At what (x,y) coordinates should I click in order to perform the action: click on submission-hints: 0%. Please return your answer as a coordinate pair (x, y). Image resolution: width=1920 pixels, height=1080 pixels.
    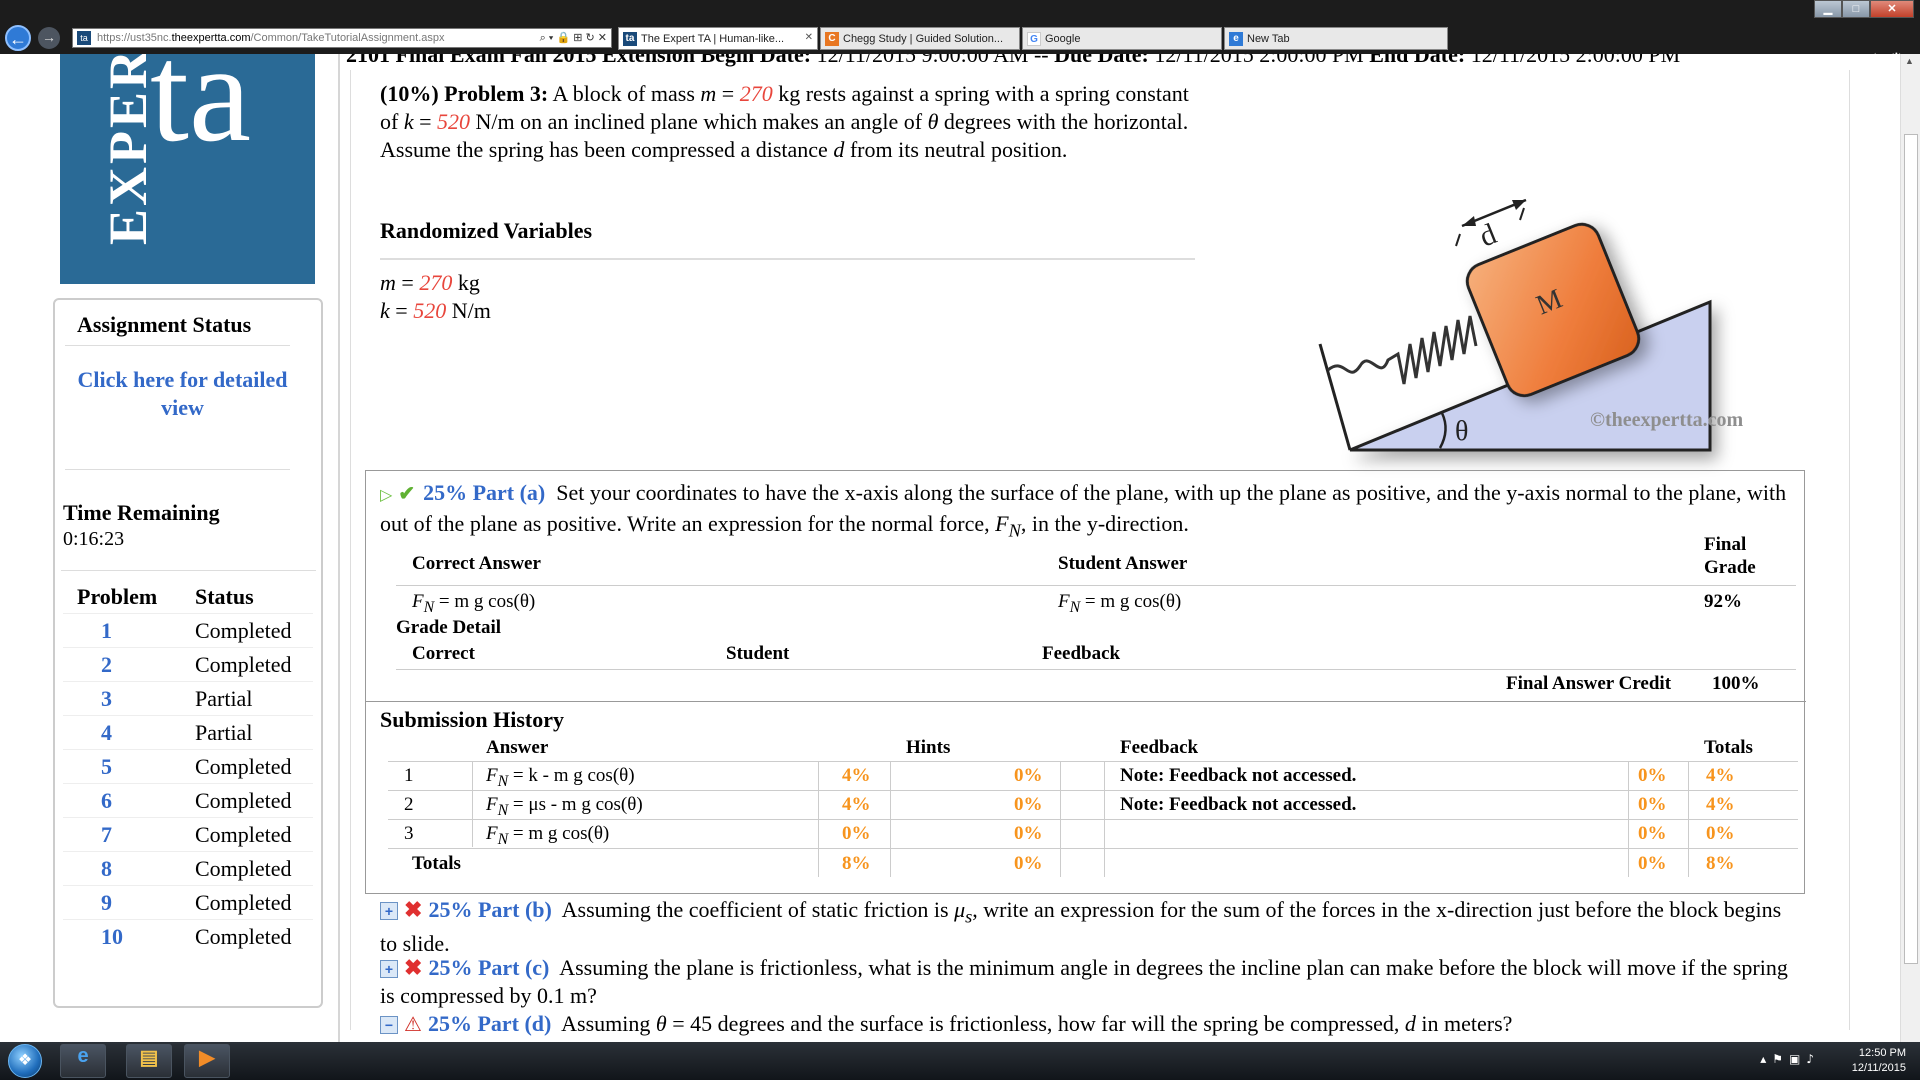
    Looking at the image, I should click on (1028, 833).